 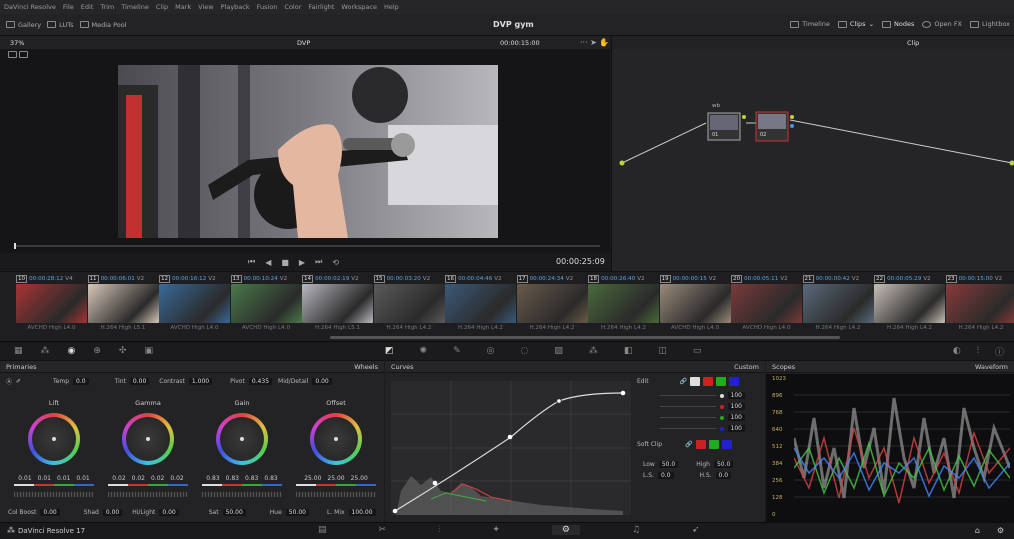 What do you see at coordinates (18, 381) in the screenshot?
I see `picker-icon: ✐` at bounding box center [18, 381].